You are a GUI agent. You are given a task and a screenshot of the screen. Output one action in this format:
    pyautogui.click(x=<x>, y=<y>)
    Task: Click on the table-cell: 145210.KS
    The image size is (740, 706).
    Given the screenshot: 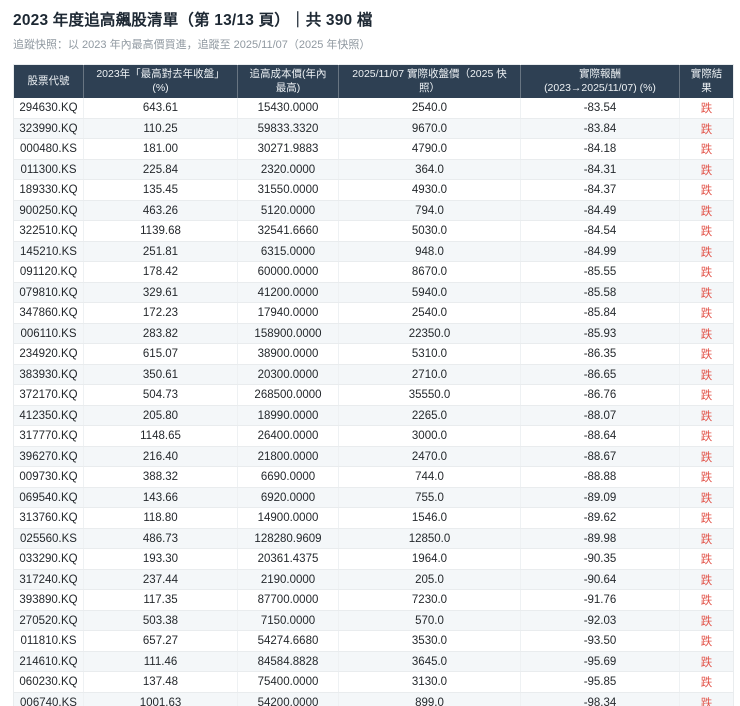 What is the action you would take?
    pyautogui.click(x=48, y=252)
    